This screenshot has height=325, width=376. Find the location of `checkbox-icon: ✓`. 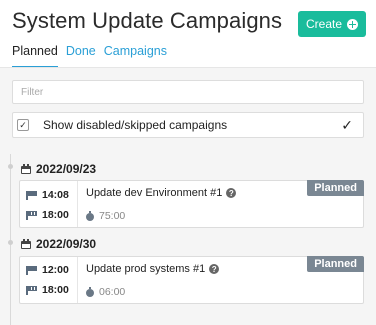

checkbox-icon: ✓ is located at coordinates (23, 125).